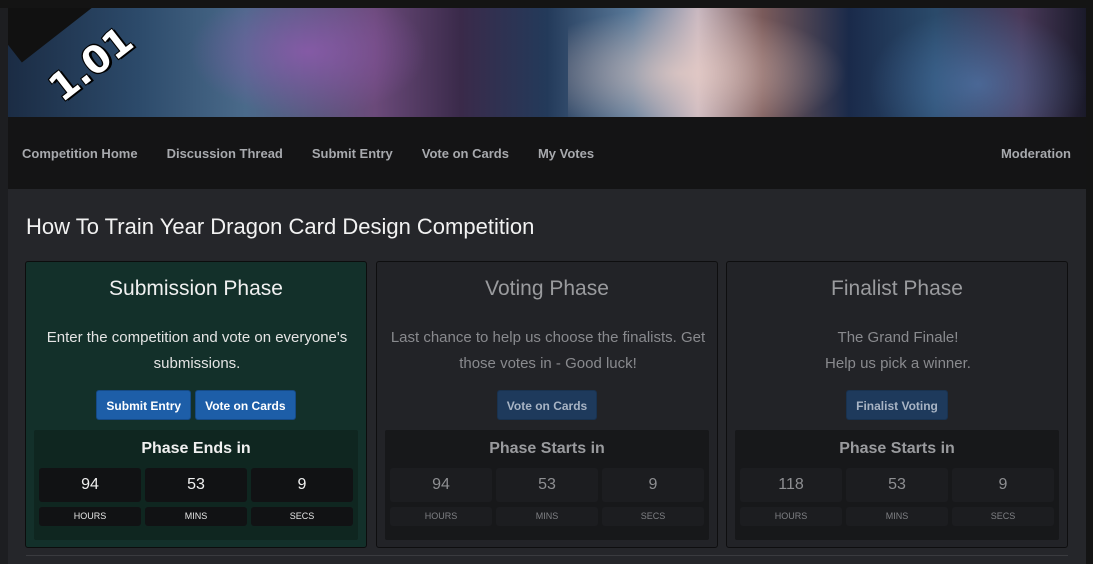 This screenshot has width=1093, height=564. I want to click on nav-vote-on-cards: Vote on Cards, so click(465, 153).